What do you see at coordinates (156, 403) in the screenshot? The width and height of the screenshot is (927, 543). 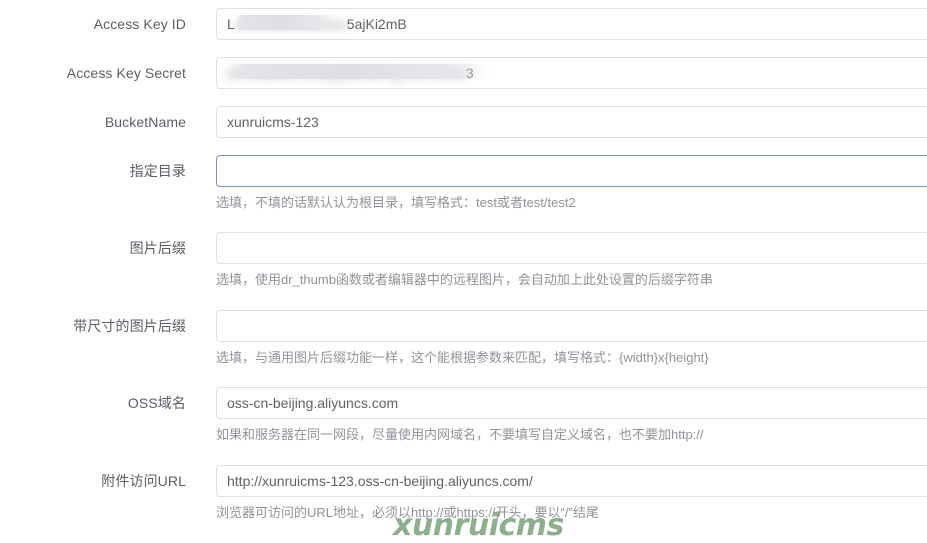 I see `field-label: OSS域名` at bounding box center [156, 403].